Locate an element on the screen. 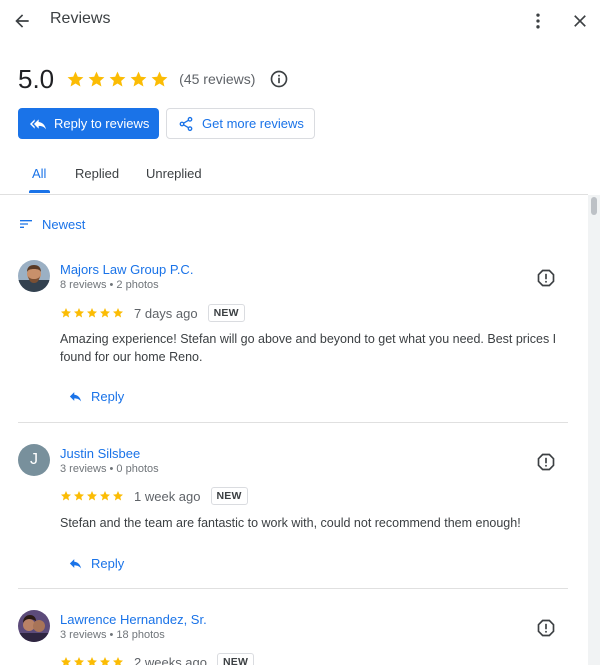  review-time: 2 weeks ago is located at coordinates (170, 659).